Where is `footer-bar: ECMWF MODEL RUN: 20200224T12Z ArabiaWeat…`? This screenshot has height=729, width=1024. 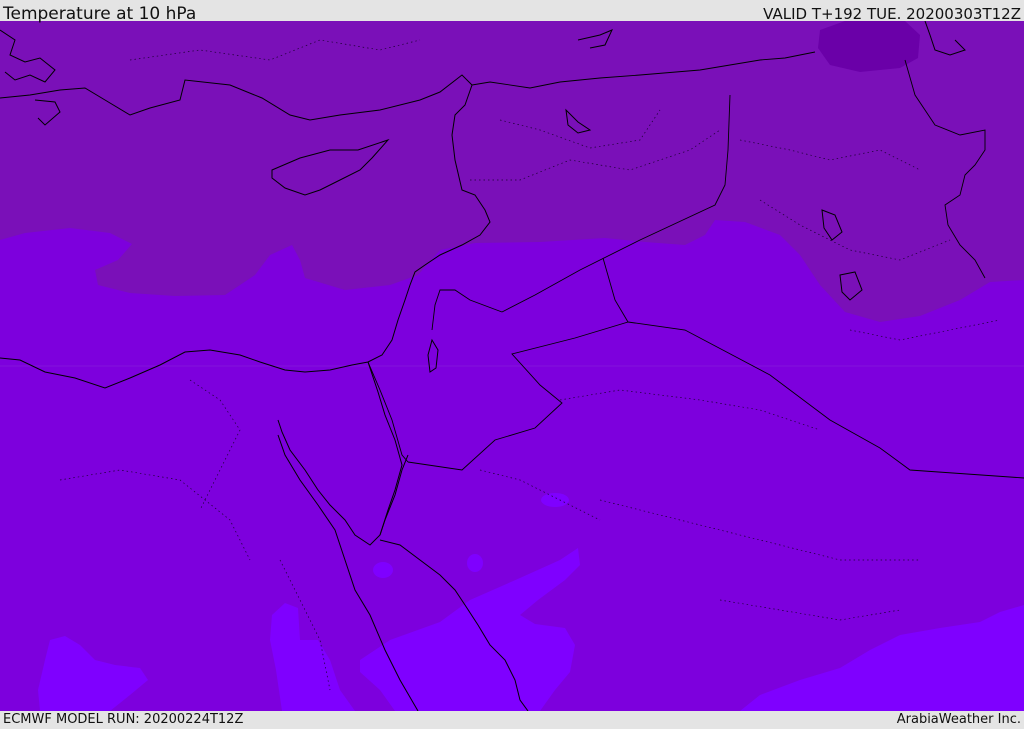 footer-bar: ECMWF MODEL RUN: 20200224T12Z ArabiaWeat… is located at coordinates (512, 720).